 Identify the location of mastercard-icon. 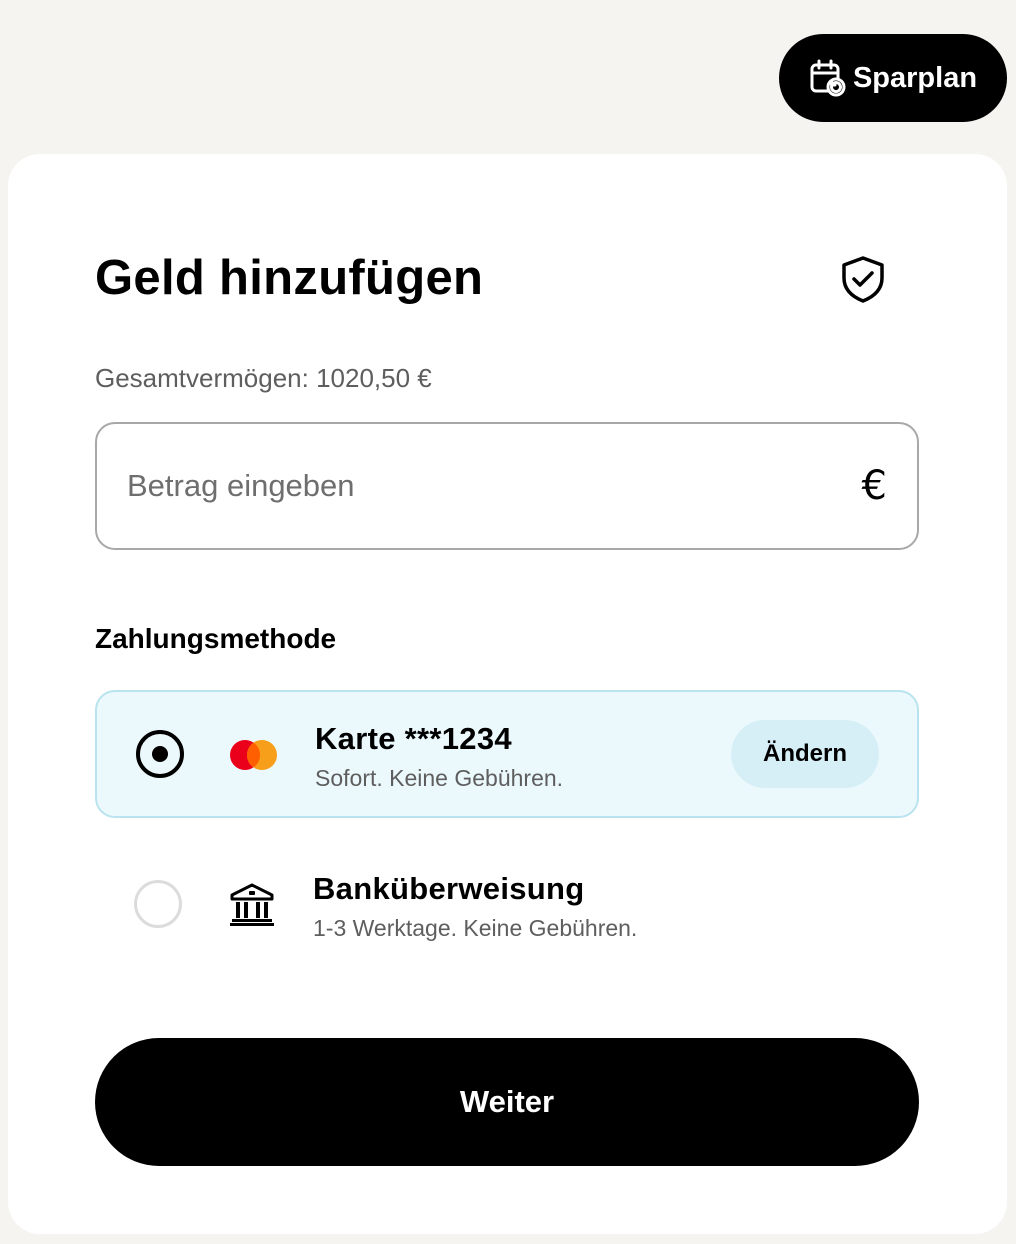
(254, 755).